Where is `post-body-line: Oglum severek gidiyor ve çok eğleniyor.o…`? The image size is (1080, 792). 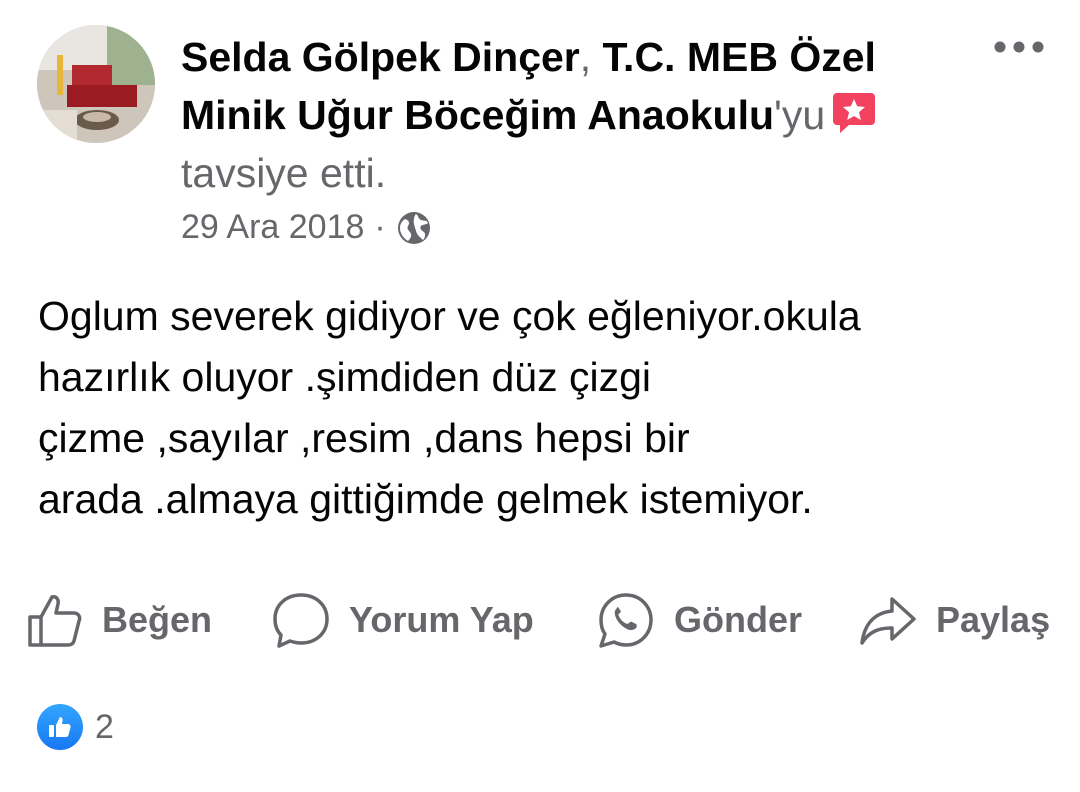 post-body-line: Oglum severek gidiyor ve çok eğleniyor.o… is located at coordinates (449, 316).